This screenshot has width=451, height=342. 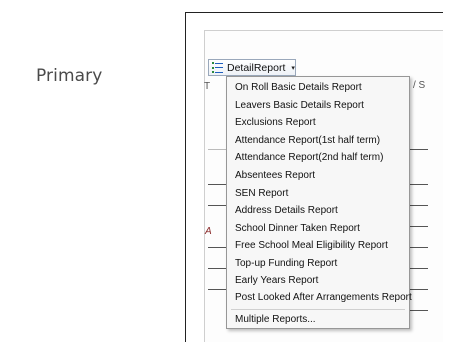 I want to click on bg-column-letter-s: / S, so click(x=419, y=85).